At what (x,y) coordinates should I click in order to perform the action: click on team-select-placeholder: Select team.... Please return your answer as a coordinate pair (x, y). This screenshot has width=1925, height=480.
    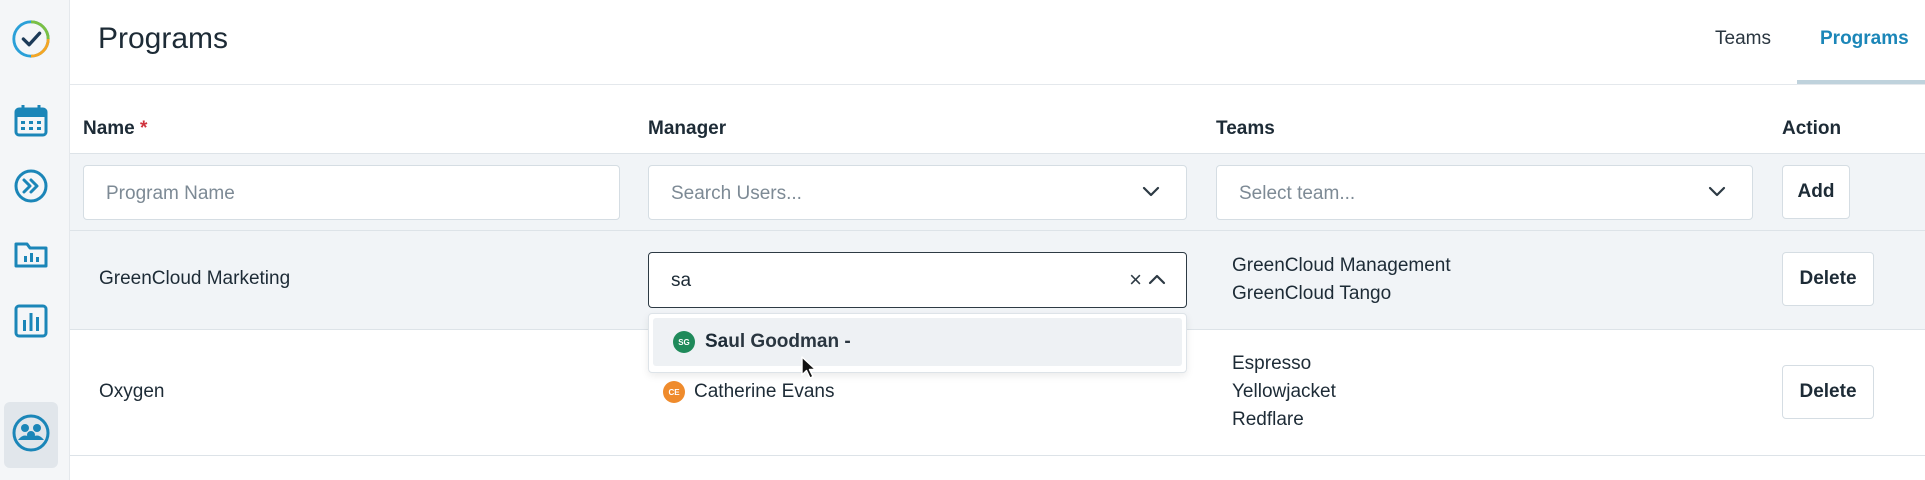
    Looking at the image, I should click on (1297, 193).